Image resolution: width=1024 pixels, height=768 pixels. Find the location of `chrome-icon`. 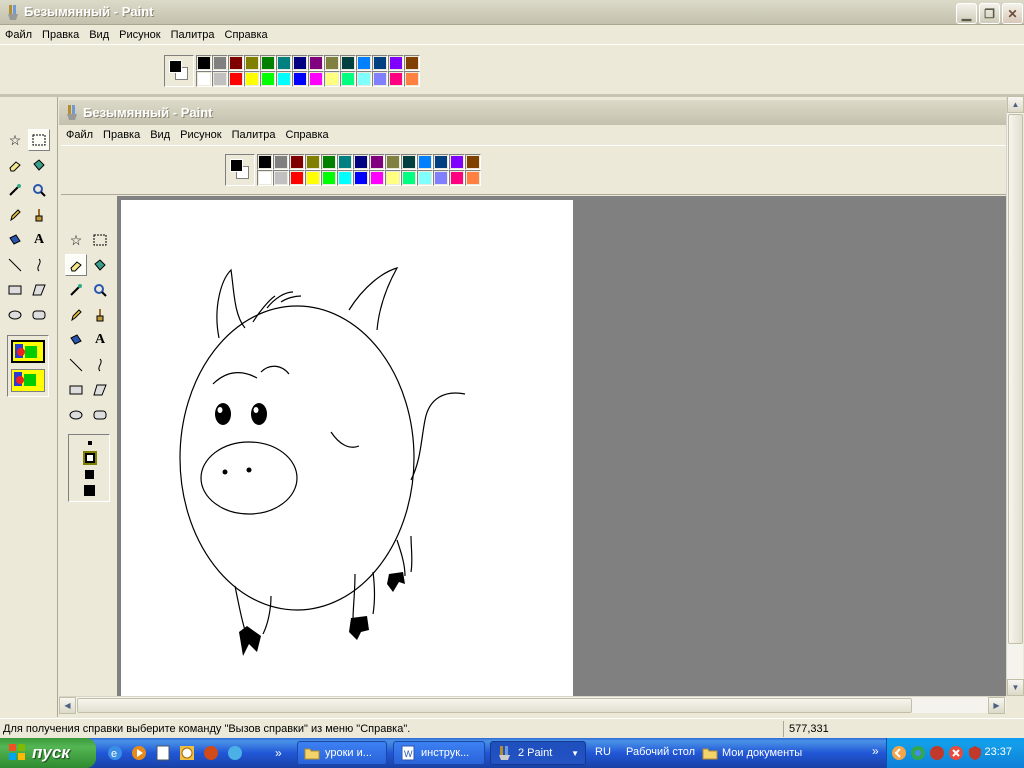

chrome-icon is located at coordinates (918, 754).